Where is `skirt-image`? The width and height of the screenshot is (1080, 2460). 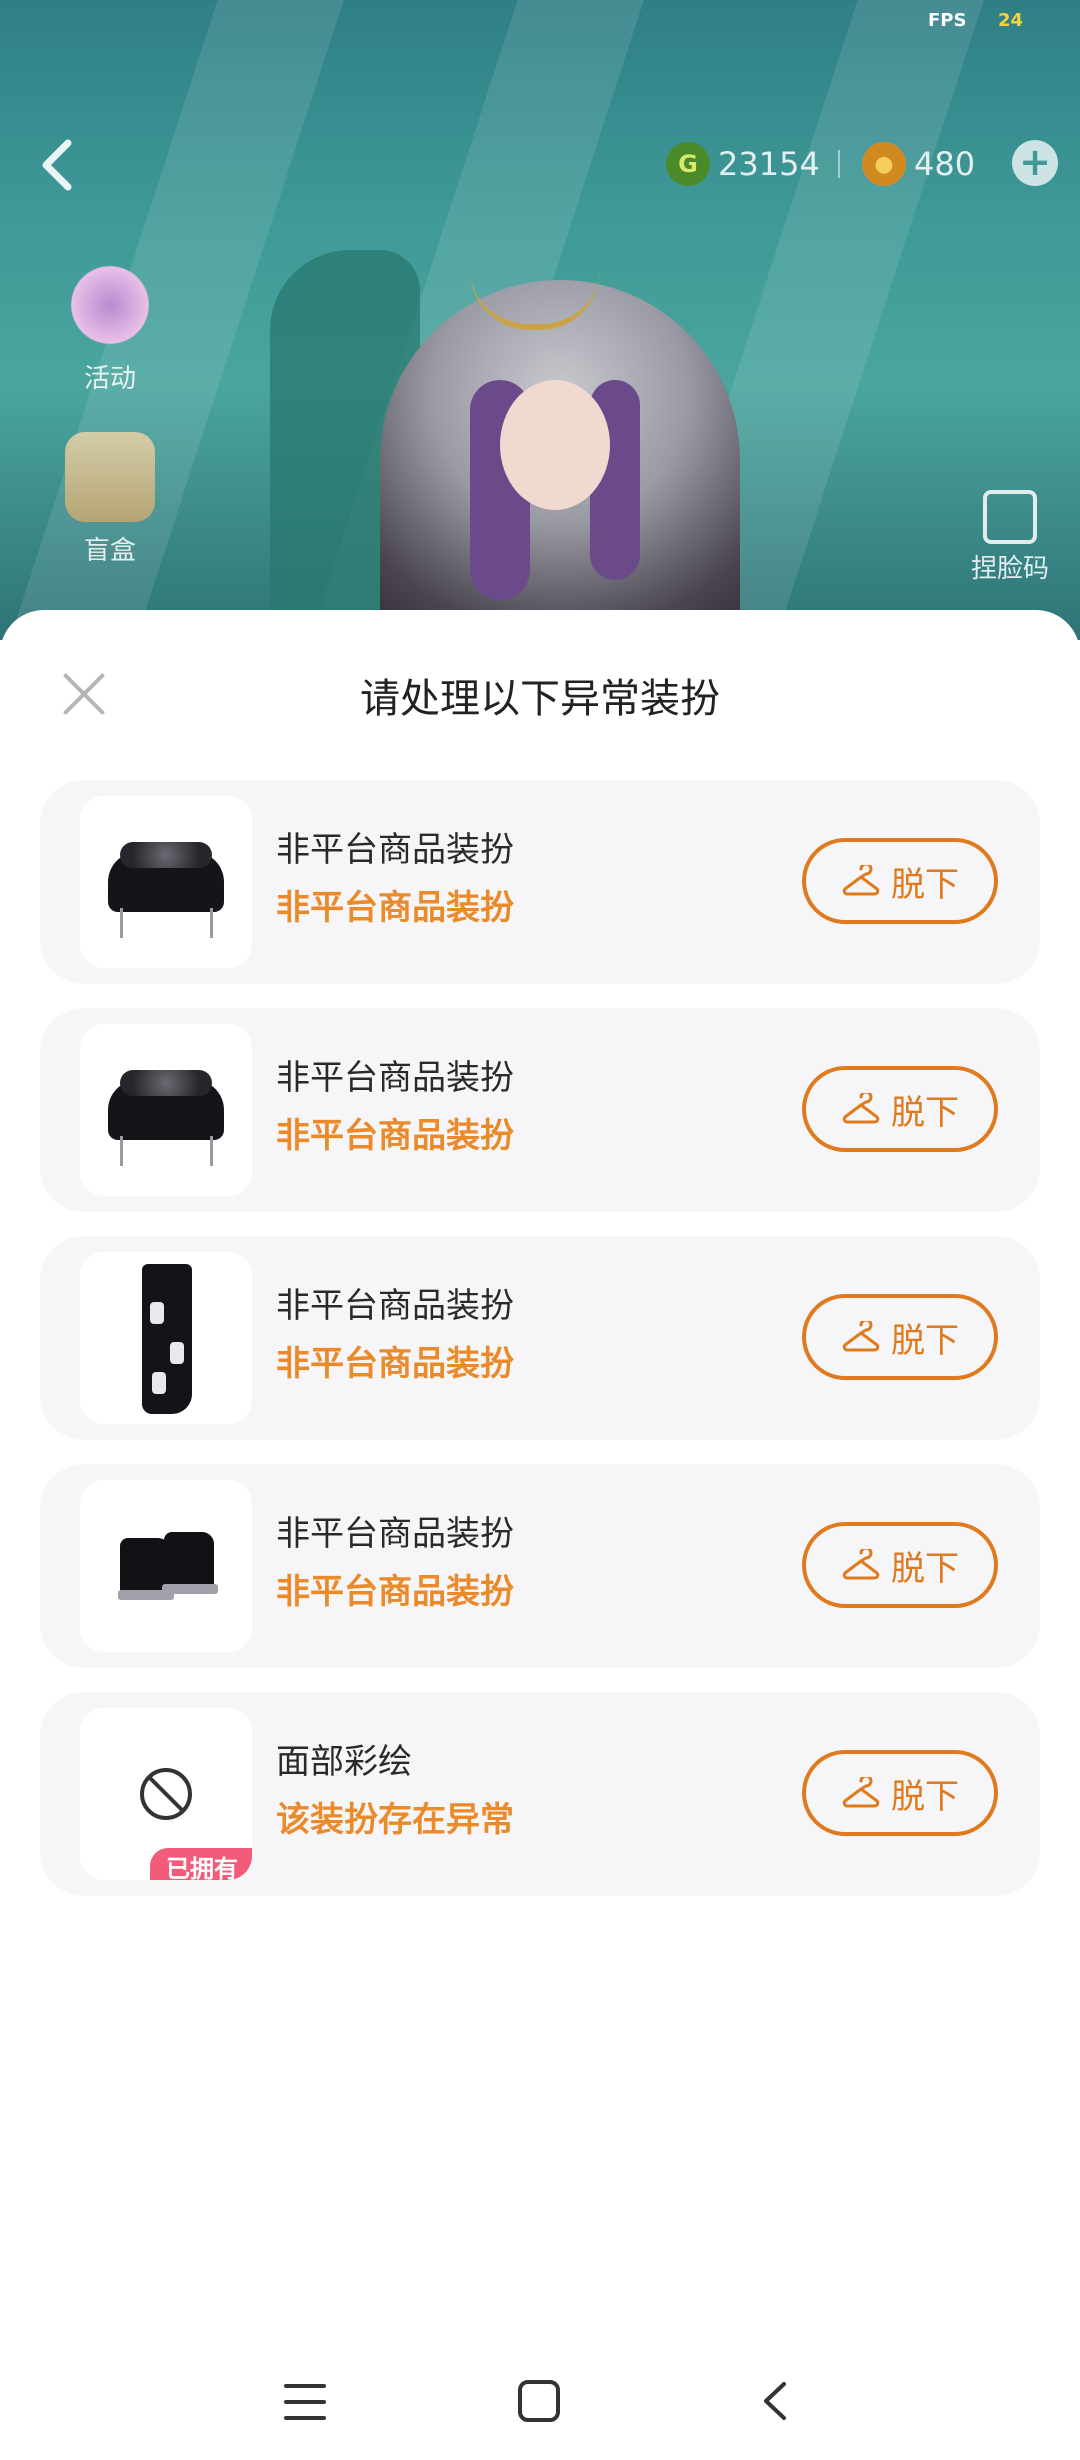 skirt-image is located at coordinates (167, 1339).